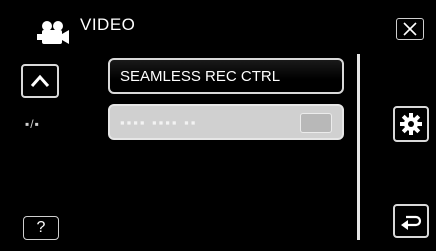 This screenshot has height=251, width=436. What do you see at coordinates (53, 33) in the screenshot?
I see `video-camera-icon` at bounding box center [53, 33].